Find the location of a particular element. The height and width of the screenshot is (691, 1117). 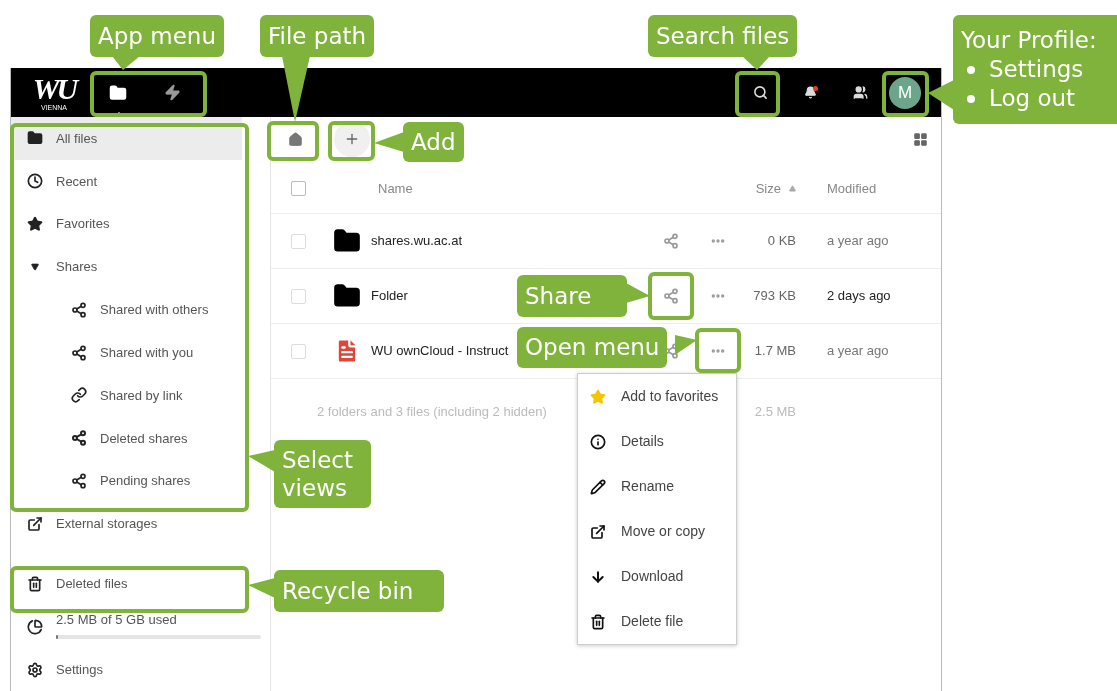

bell-icon is located at coordinates (810, 92).